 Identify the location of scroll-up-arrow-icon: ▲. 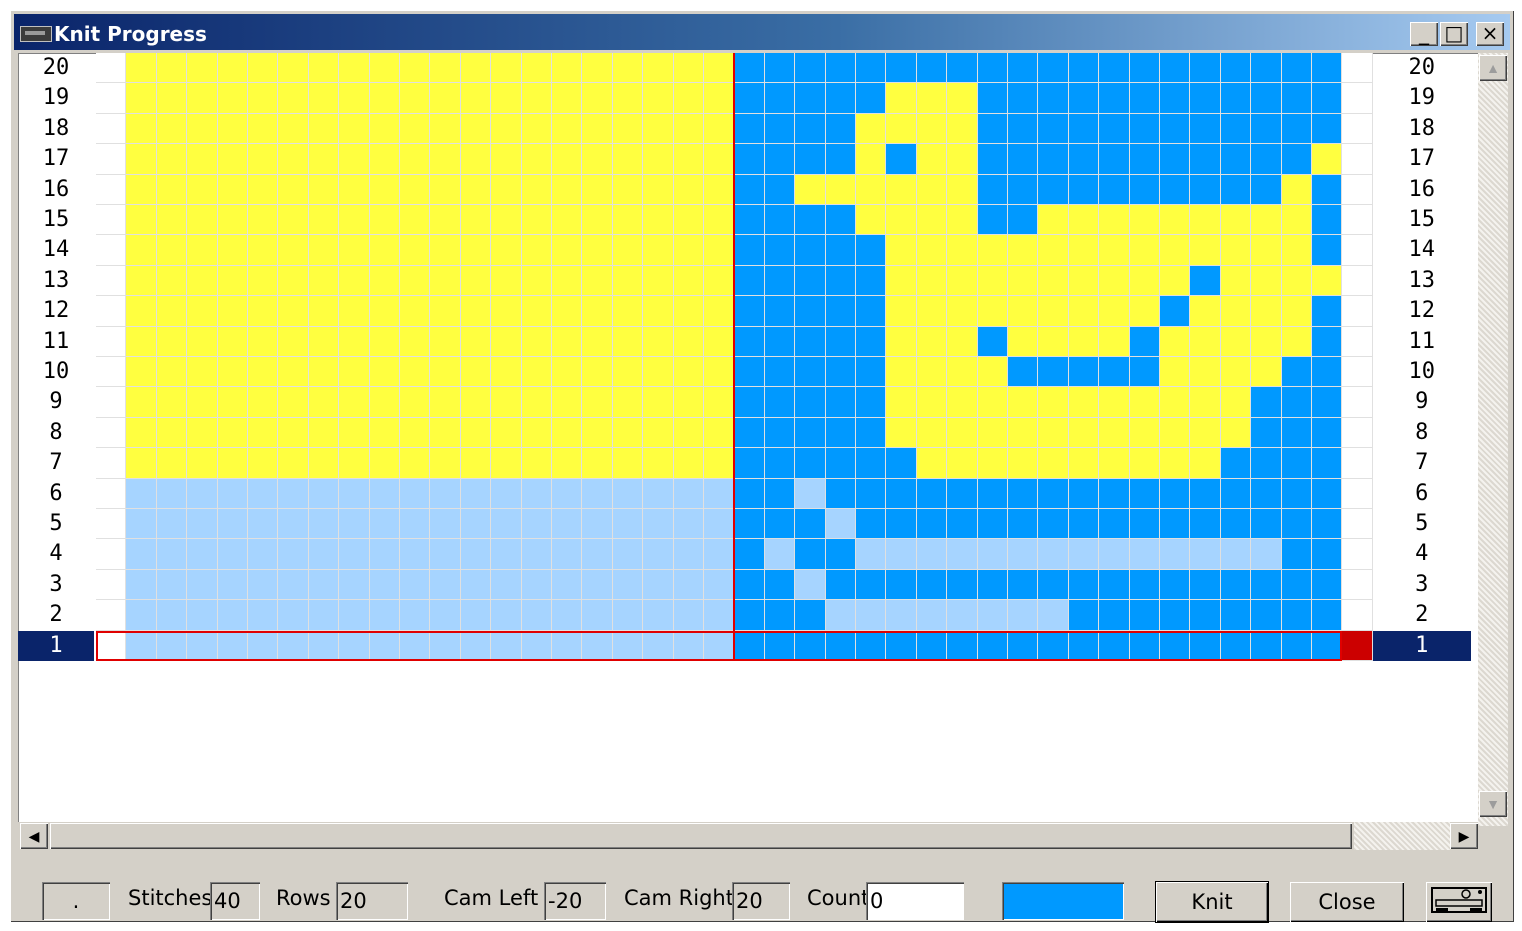
(1493, 68).